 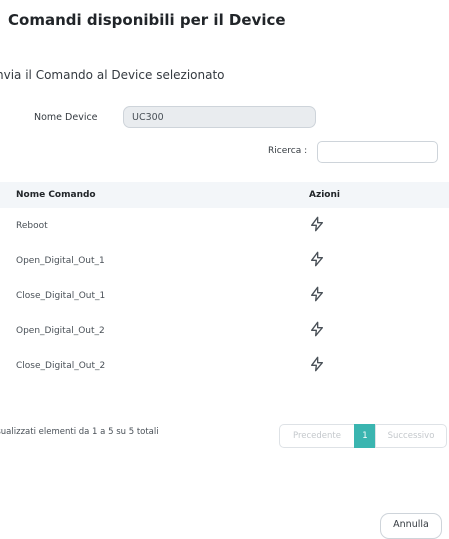 I want to click on modal-subtitle: nvia il Comando al Device selezionato, so click(x=112, y=75).